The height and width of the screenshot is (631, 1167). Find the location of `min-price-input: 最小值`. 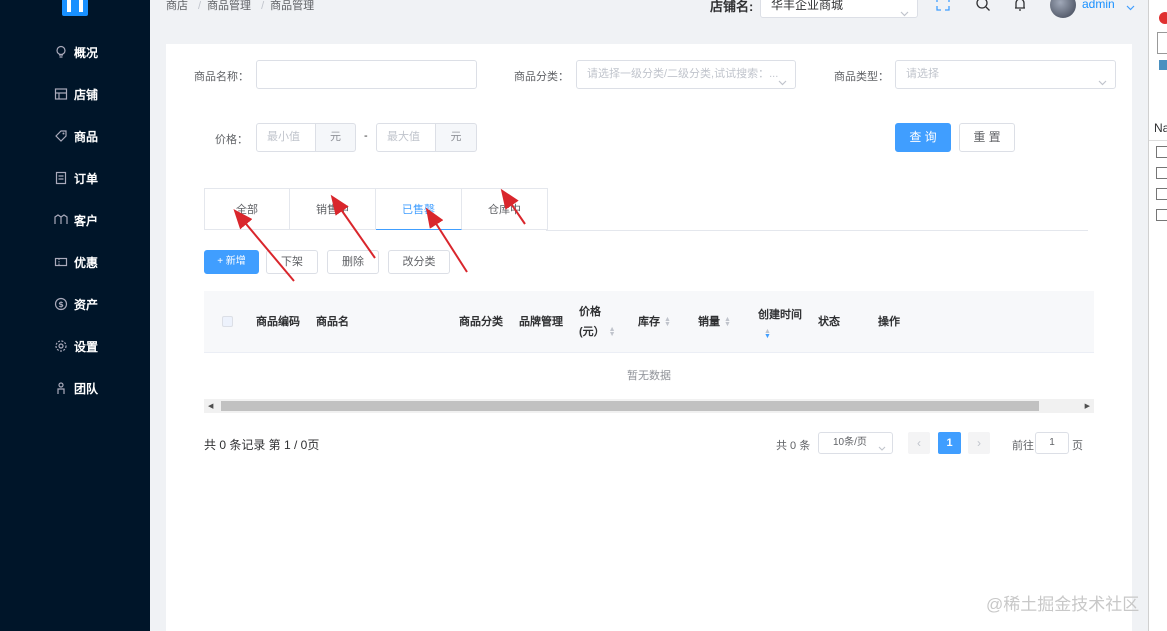

min-price-input: 最小值 is located at coordinates (286, 137).